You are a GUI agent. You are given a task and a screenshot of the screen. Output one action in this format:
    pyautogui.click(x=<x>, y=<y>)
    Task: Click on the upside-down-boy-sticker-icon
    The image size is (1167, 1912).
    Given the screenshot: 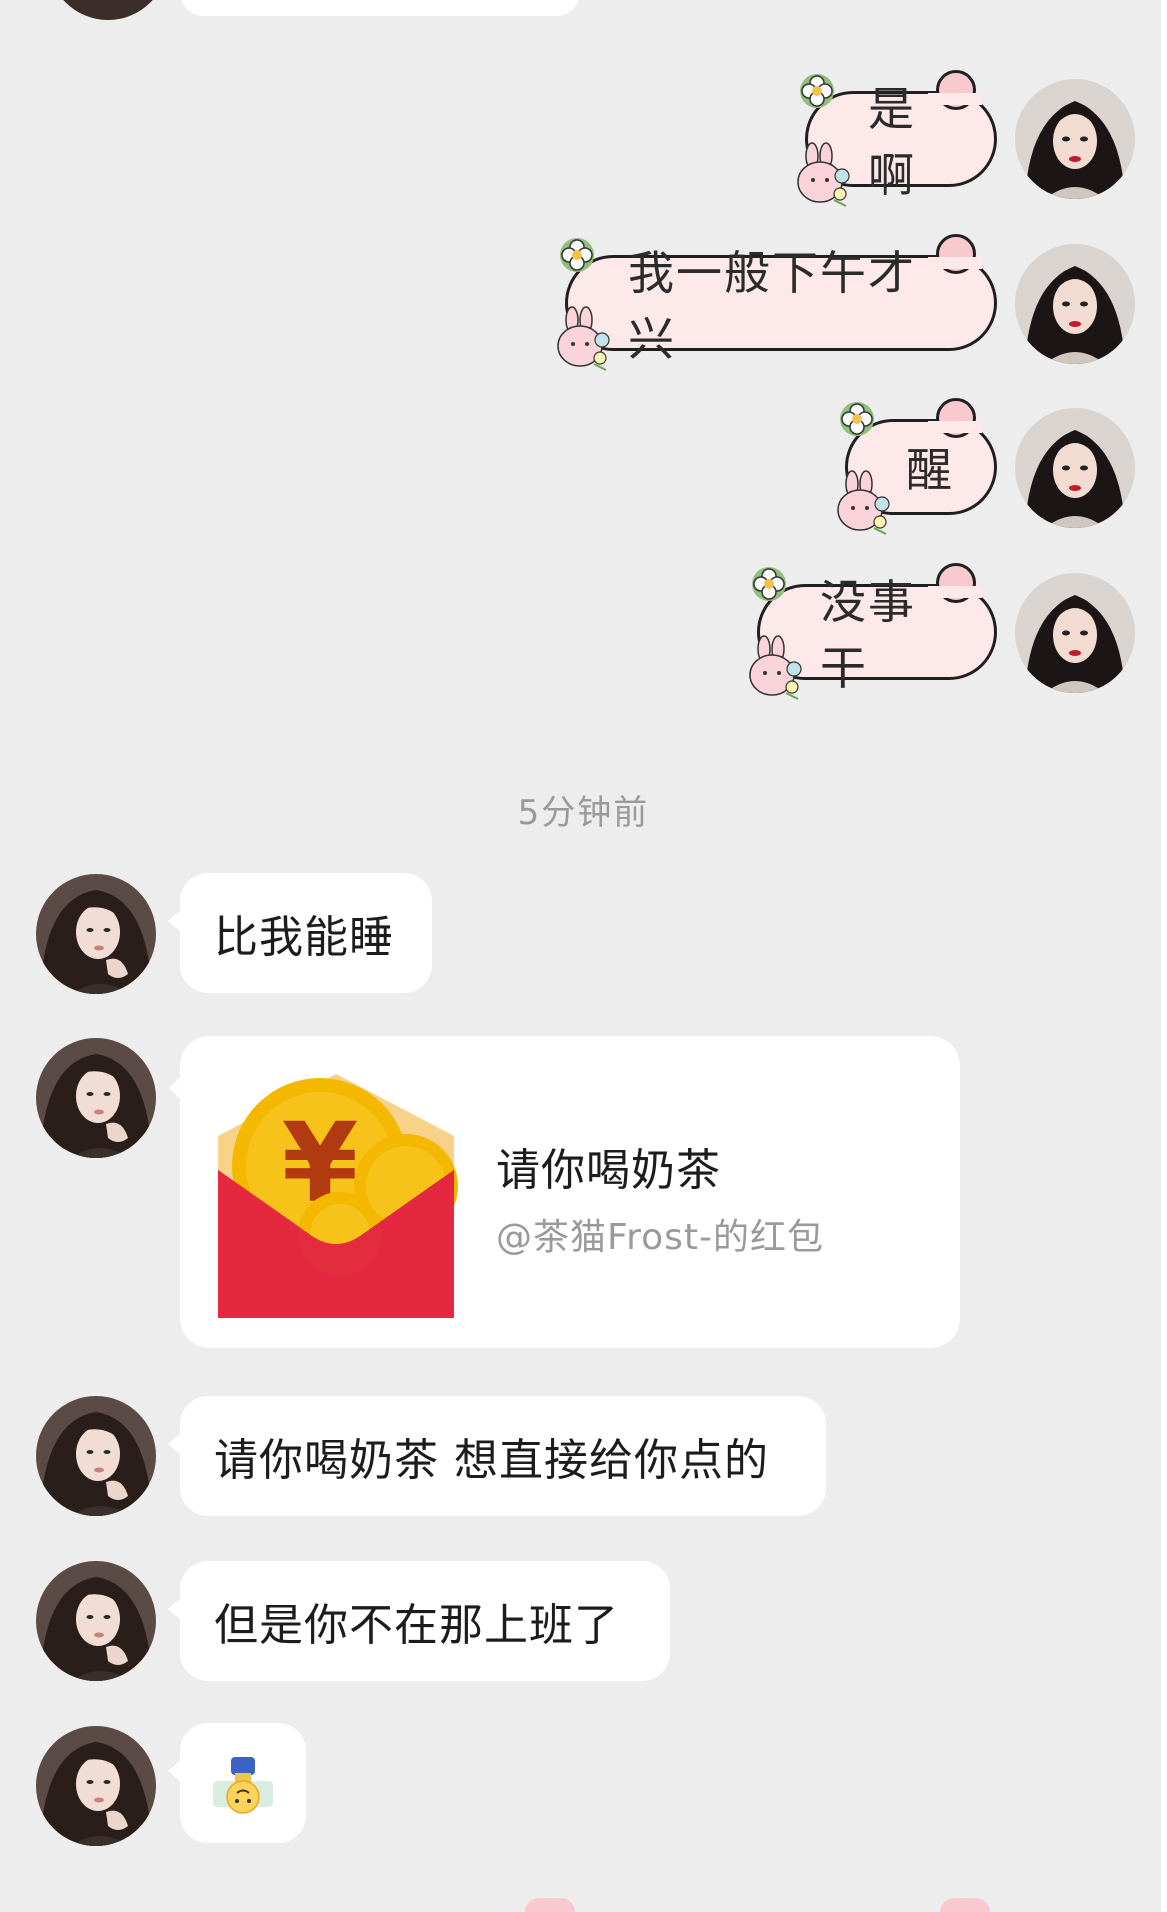 What is the action you would take?
    pyautogui.click(x=243, y=1785)
    